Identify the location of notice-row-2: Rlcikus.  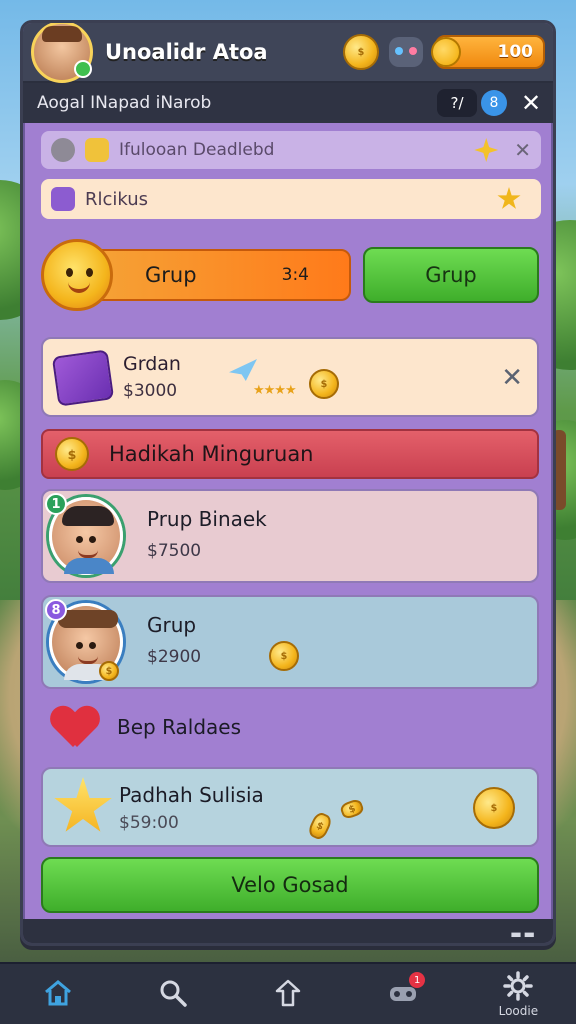
(291, 199).